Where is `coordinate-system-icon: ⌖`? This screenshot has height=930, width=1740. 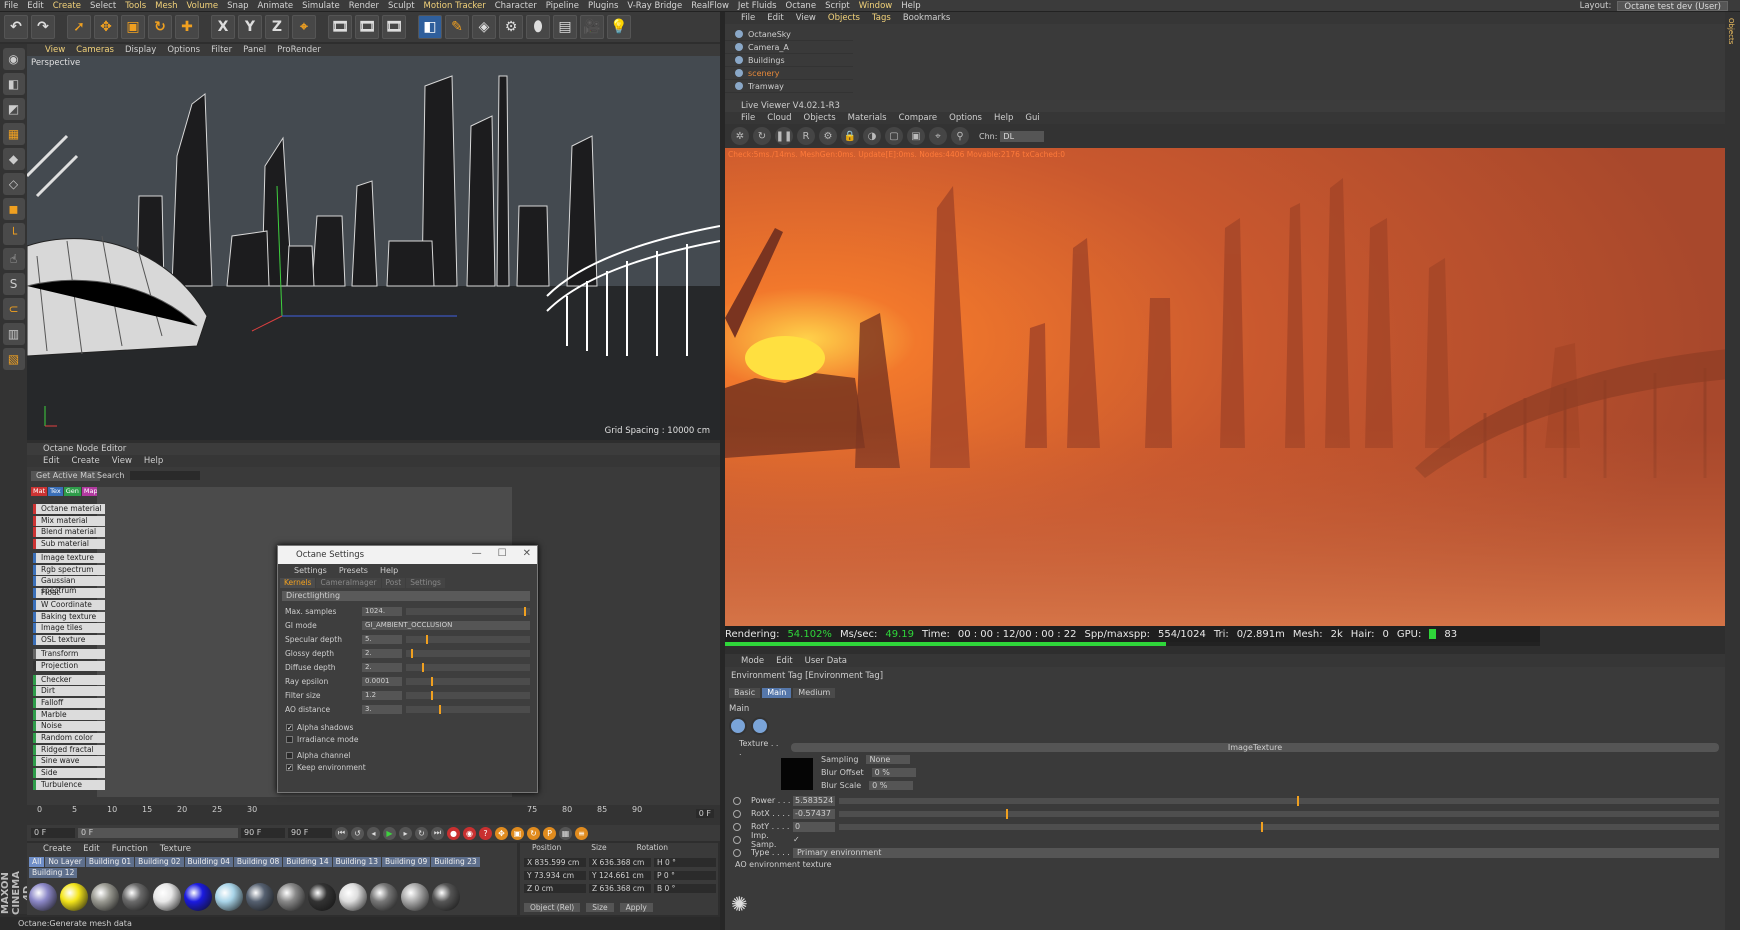 coordinate-system-icon: ⌖ is located at coordinates (304, 27).